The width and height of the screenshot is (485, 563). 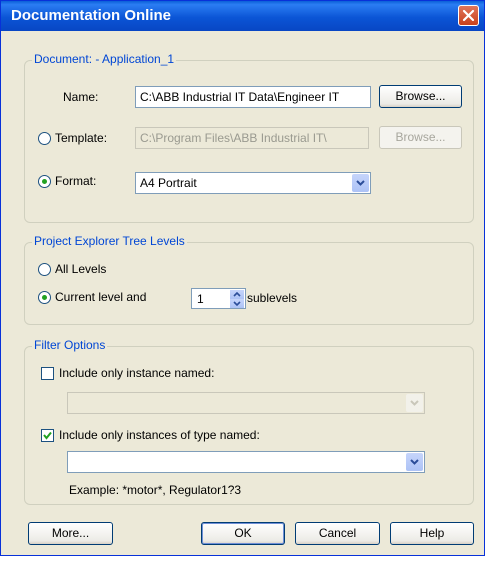 What do you see at coordinates (47, 373) in the screenshot?
I see `instance-named-checkbox` at bounding box center [47, 373].